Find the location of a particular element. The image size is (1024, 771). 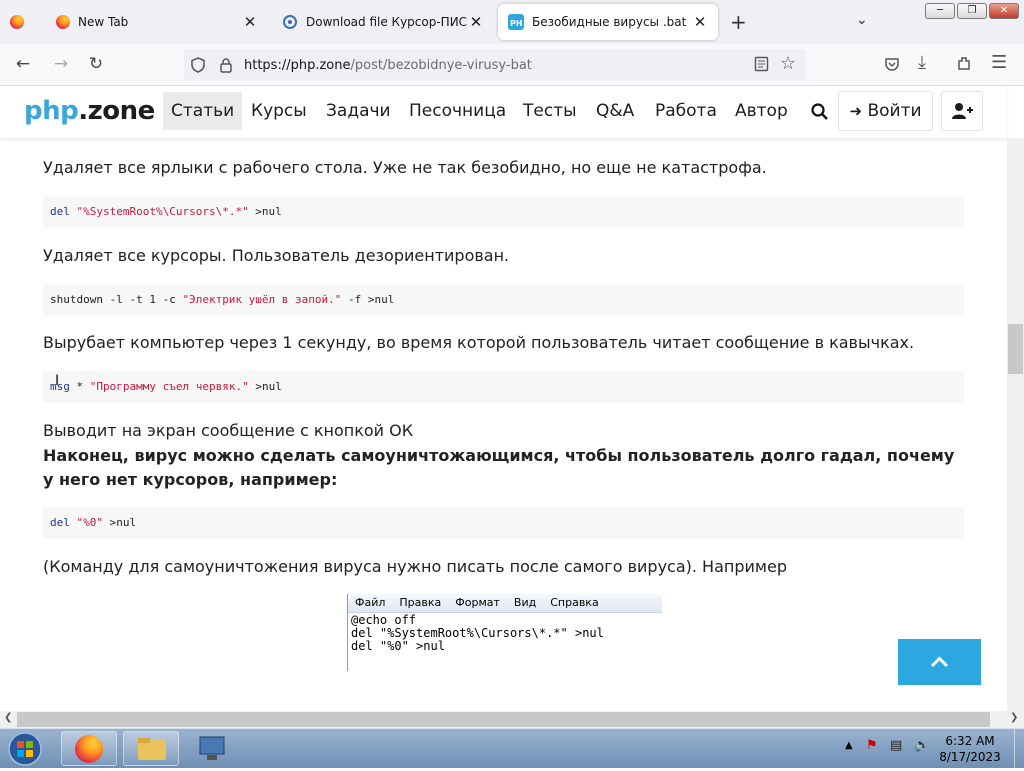

volume-icon: 🔈 is located at coordinates (922, 745).